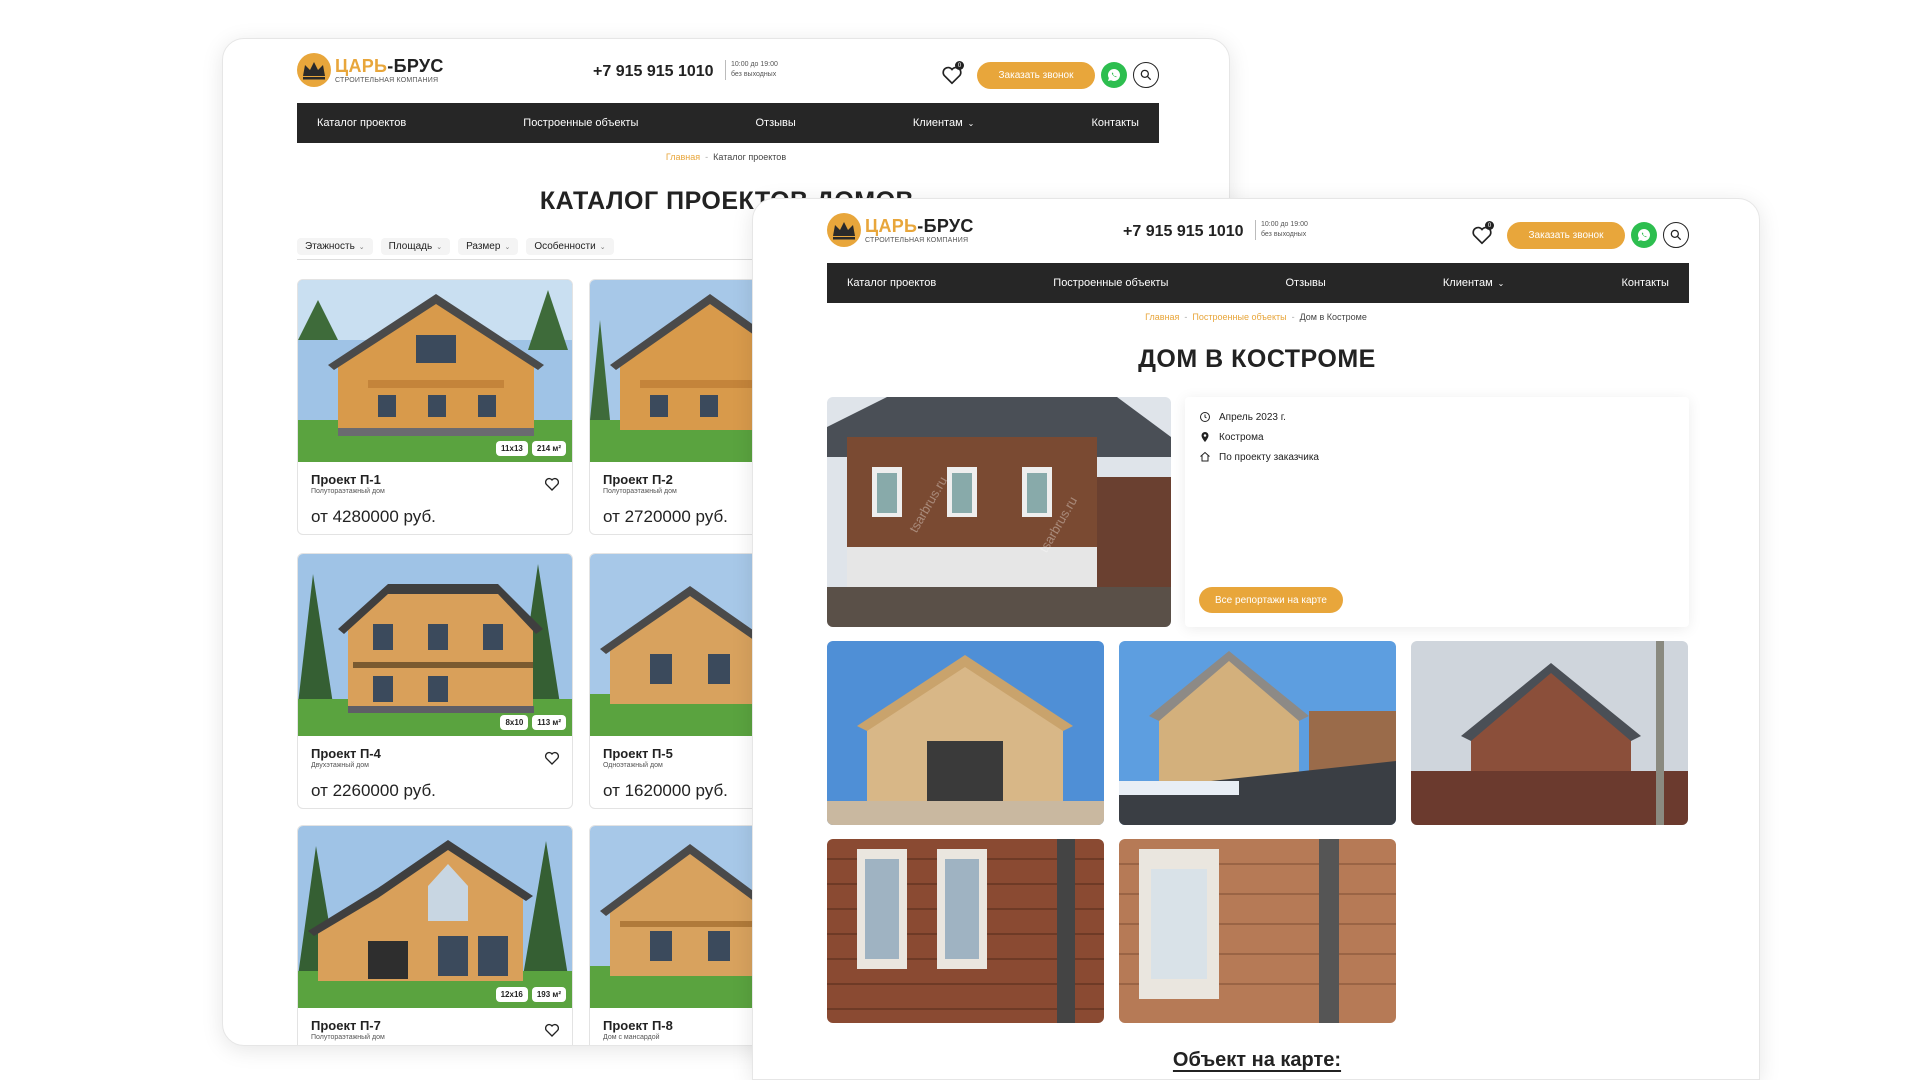 The height and width of the screenshot is (1080, 1920). I want to click on project-name: Проект П-2, so click(638, 479).